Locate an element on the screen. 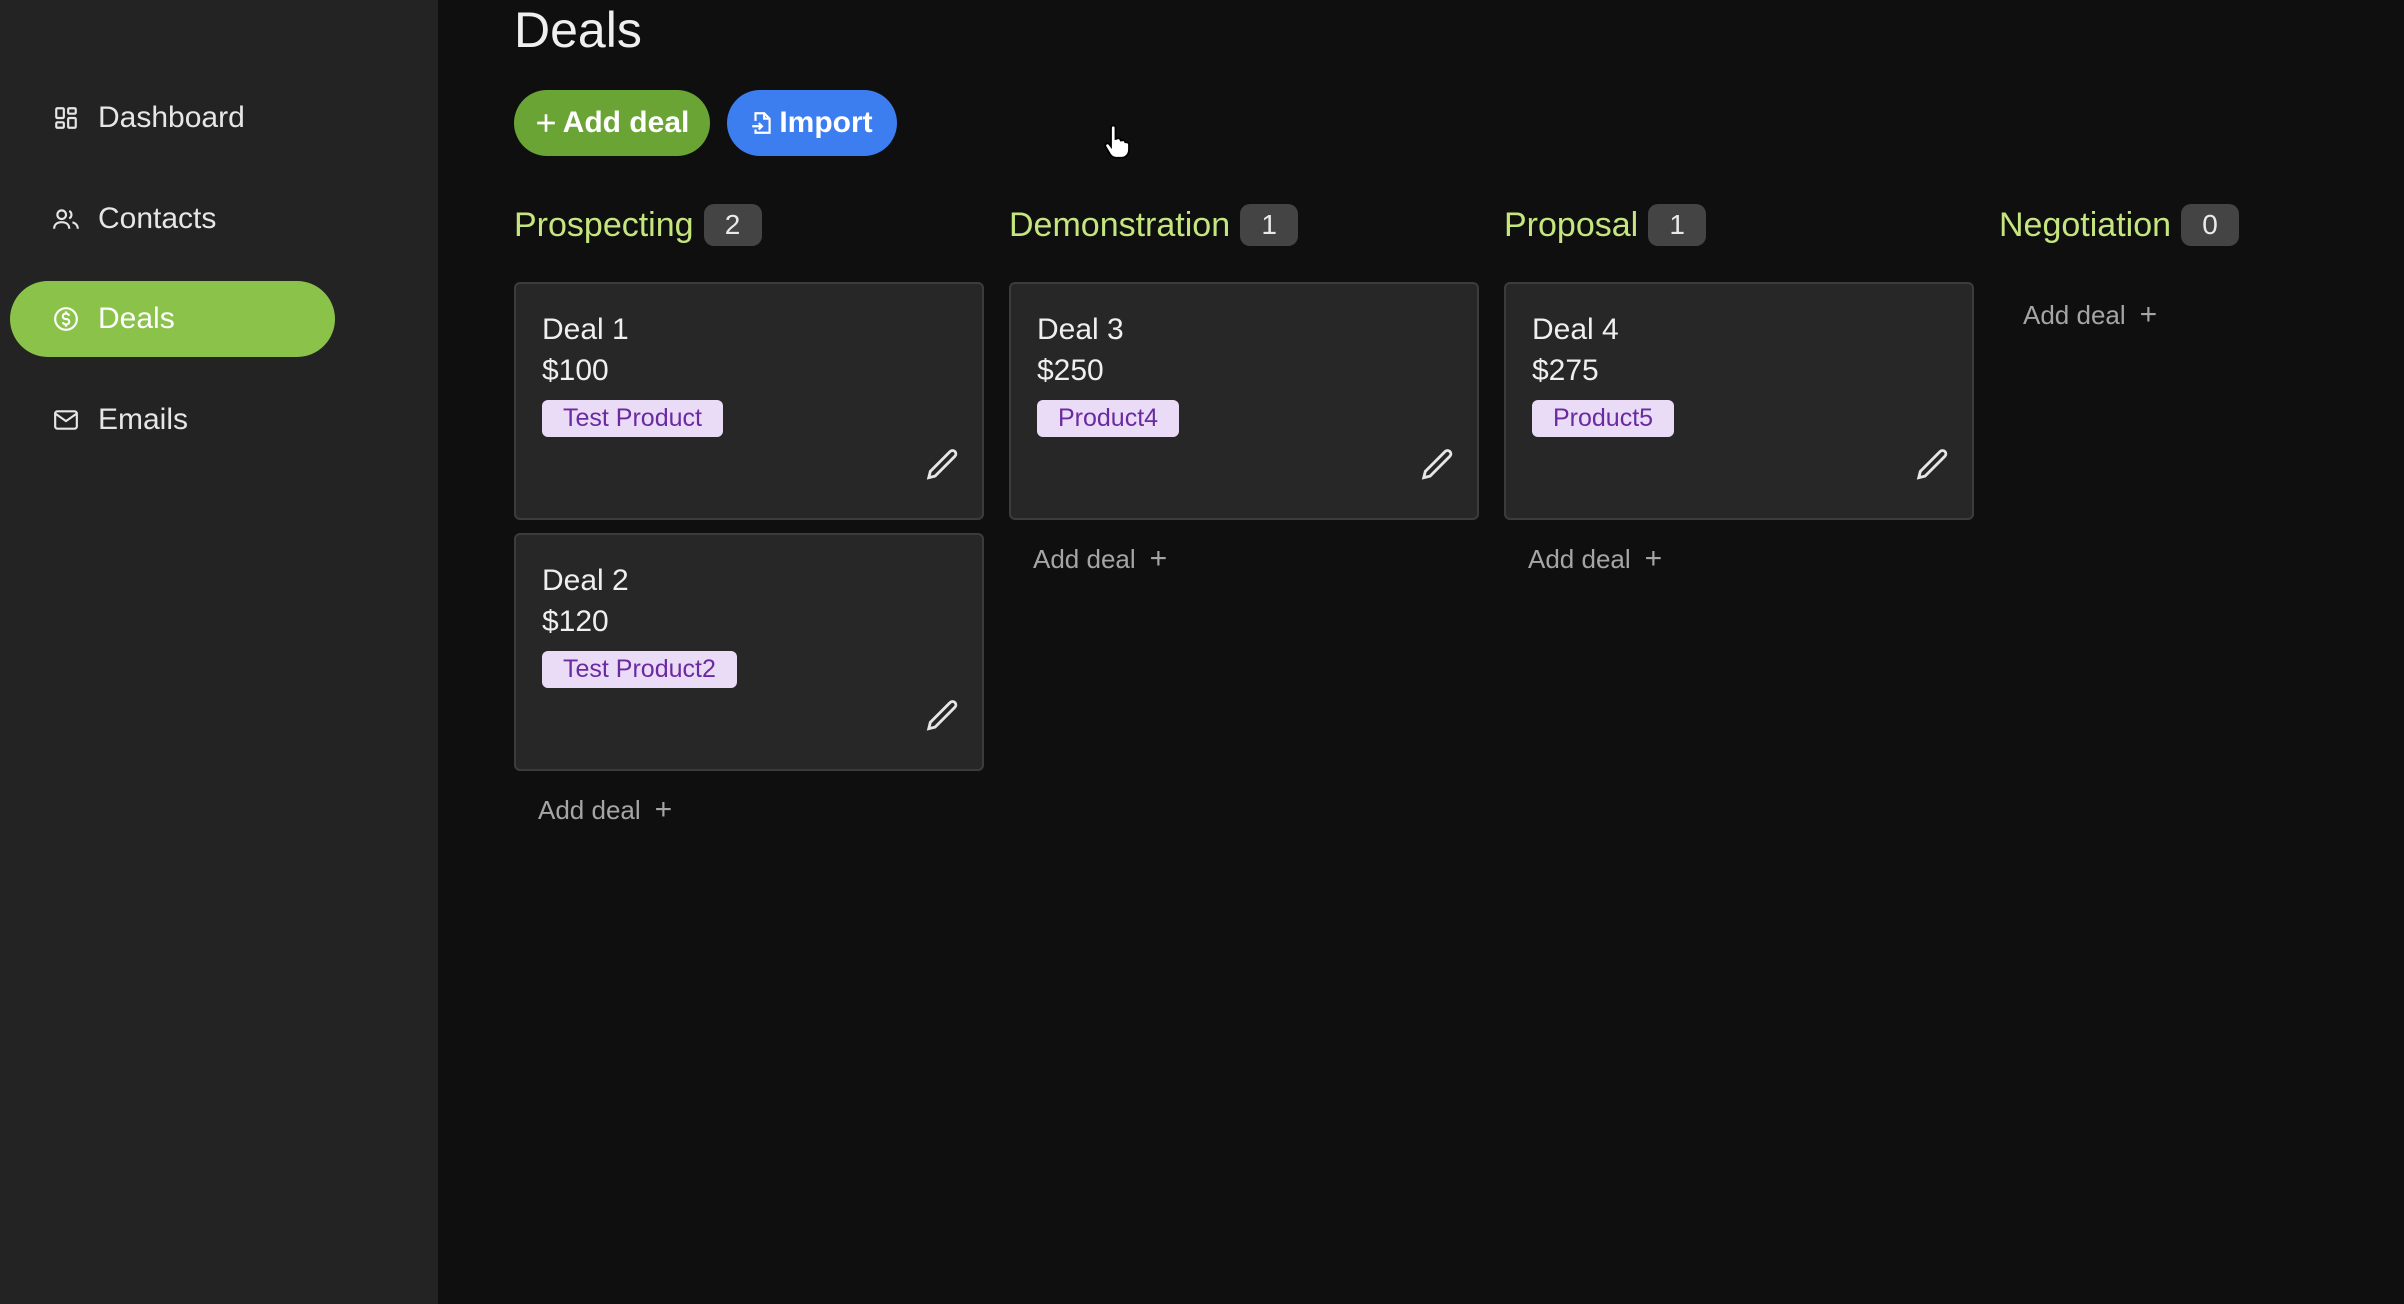  import-button-label: Import is located at coordinates (826, 122).